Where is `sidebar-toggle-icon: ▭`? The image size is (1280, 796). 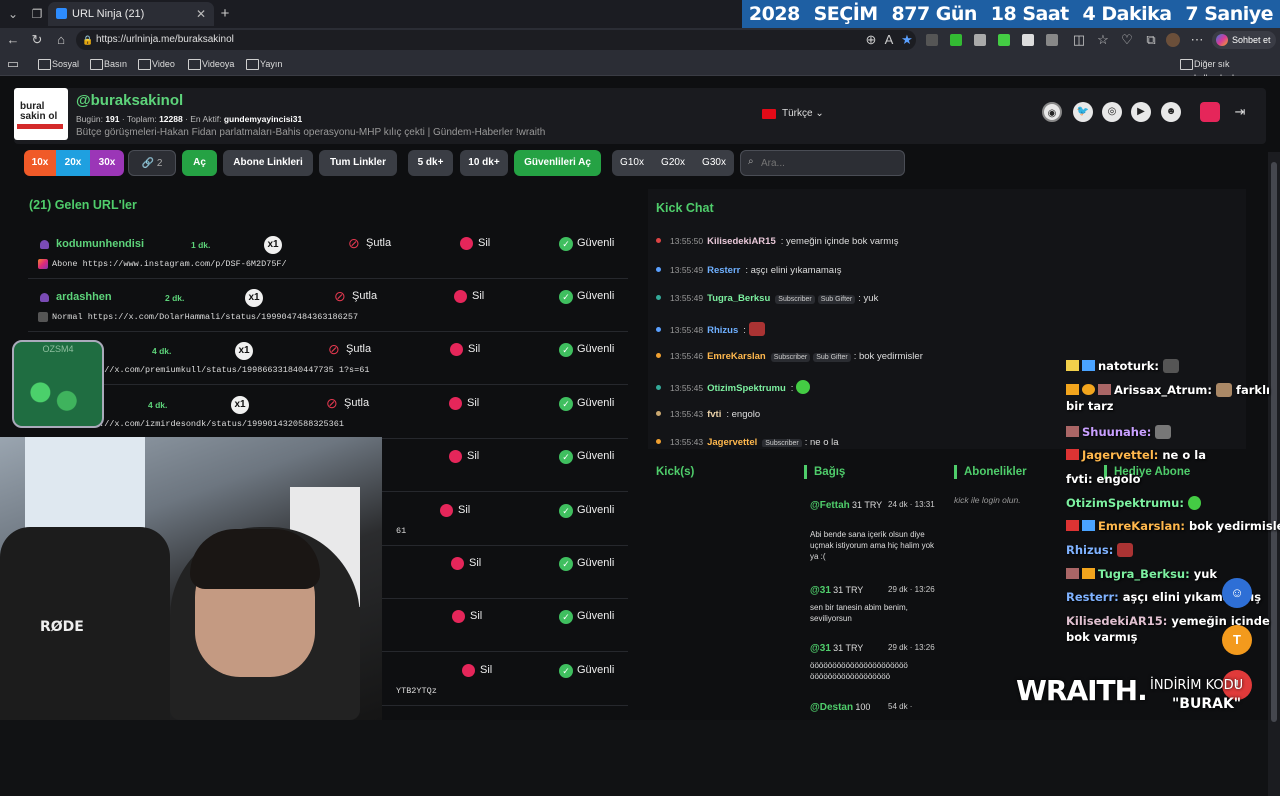 sidebar-toggle-icon: ▭ is located at coordinates (13, 64).